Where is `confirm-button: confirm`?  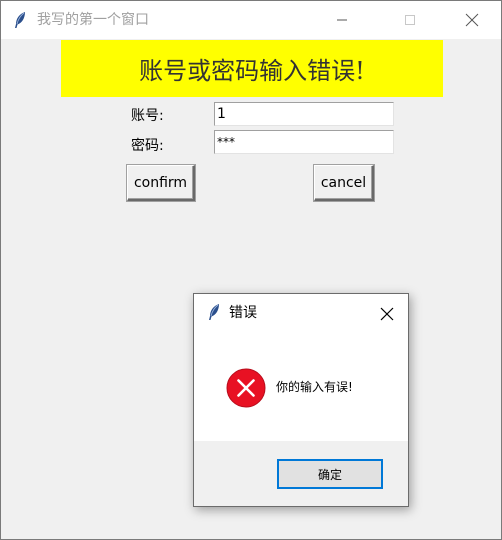 confirm-button: confirm is located at coordinates (161, 183).